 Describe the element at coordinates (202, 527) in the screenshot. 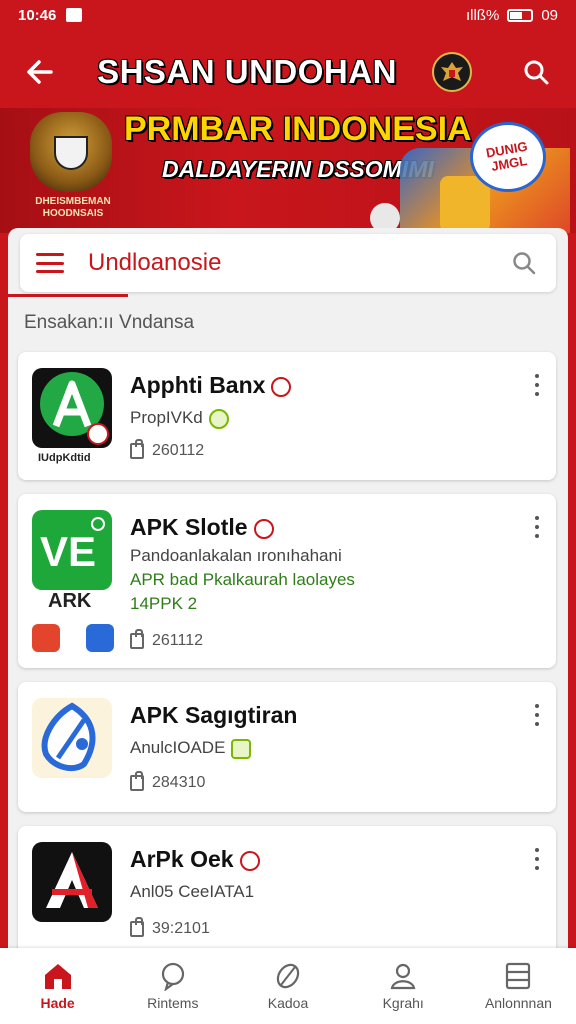

I see `app-name: APK Slotle` at that location.